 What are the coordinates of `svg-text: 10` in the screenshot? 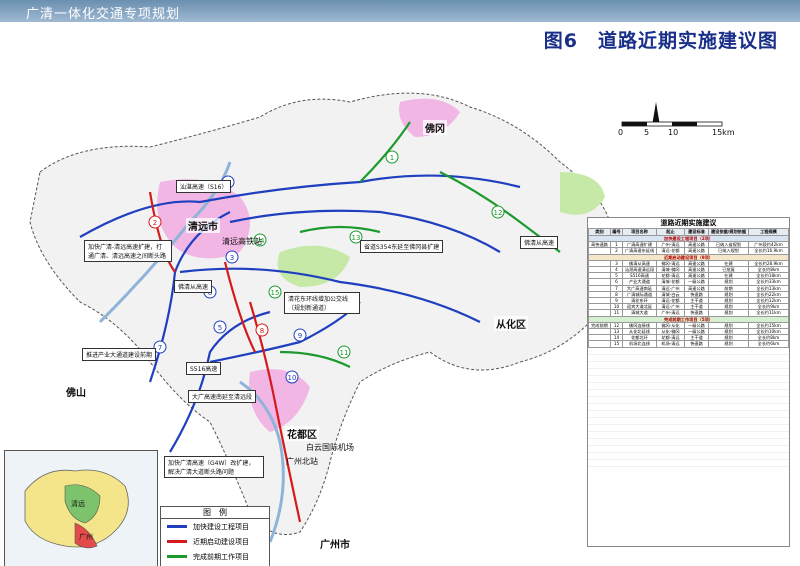 It's located at (292, 378).